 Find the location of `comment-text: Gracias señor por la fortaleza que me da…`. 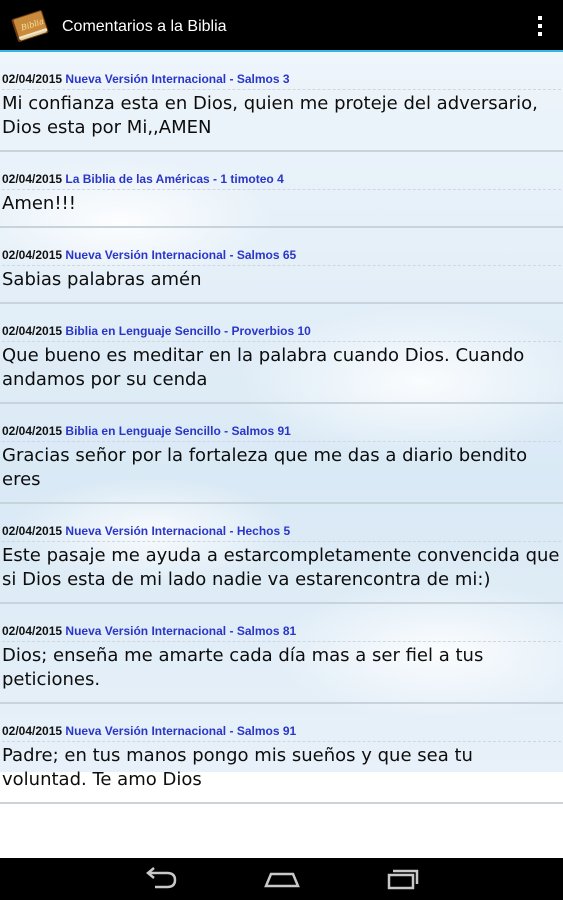

comment-text: Gracias señor por la fortaleza que me da… is located at coordinates (265, 467).